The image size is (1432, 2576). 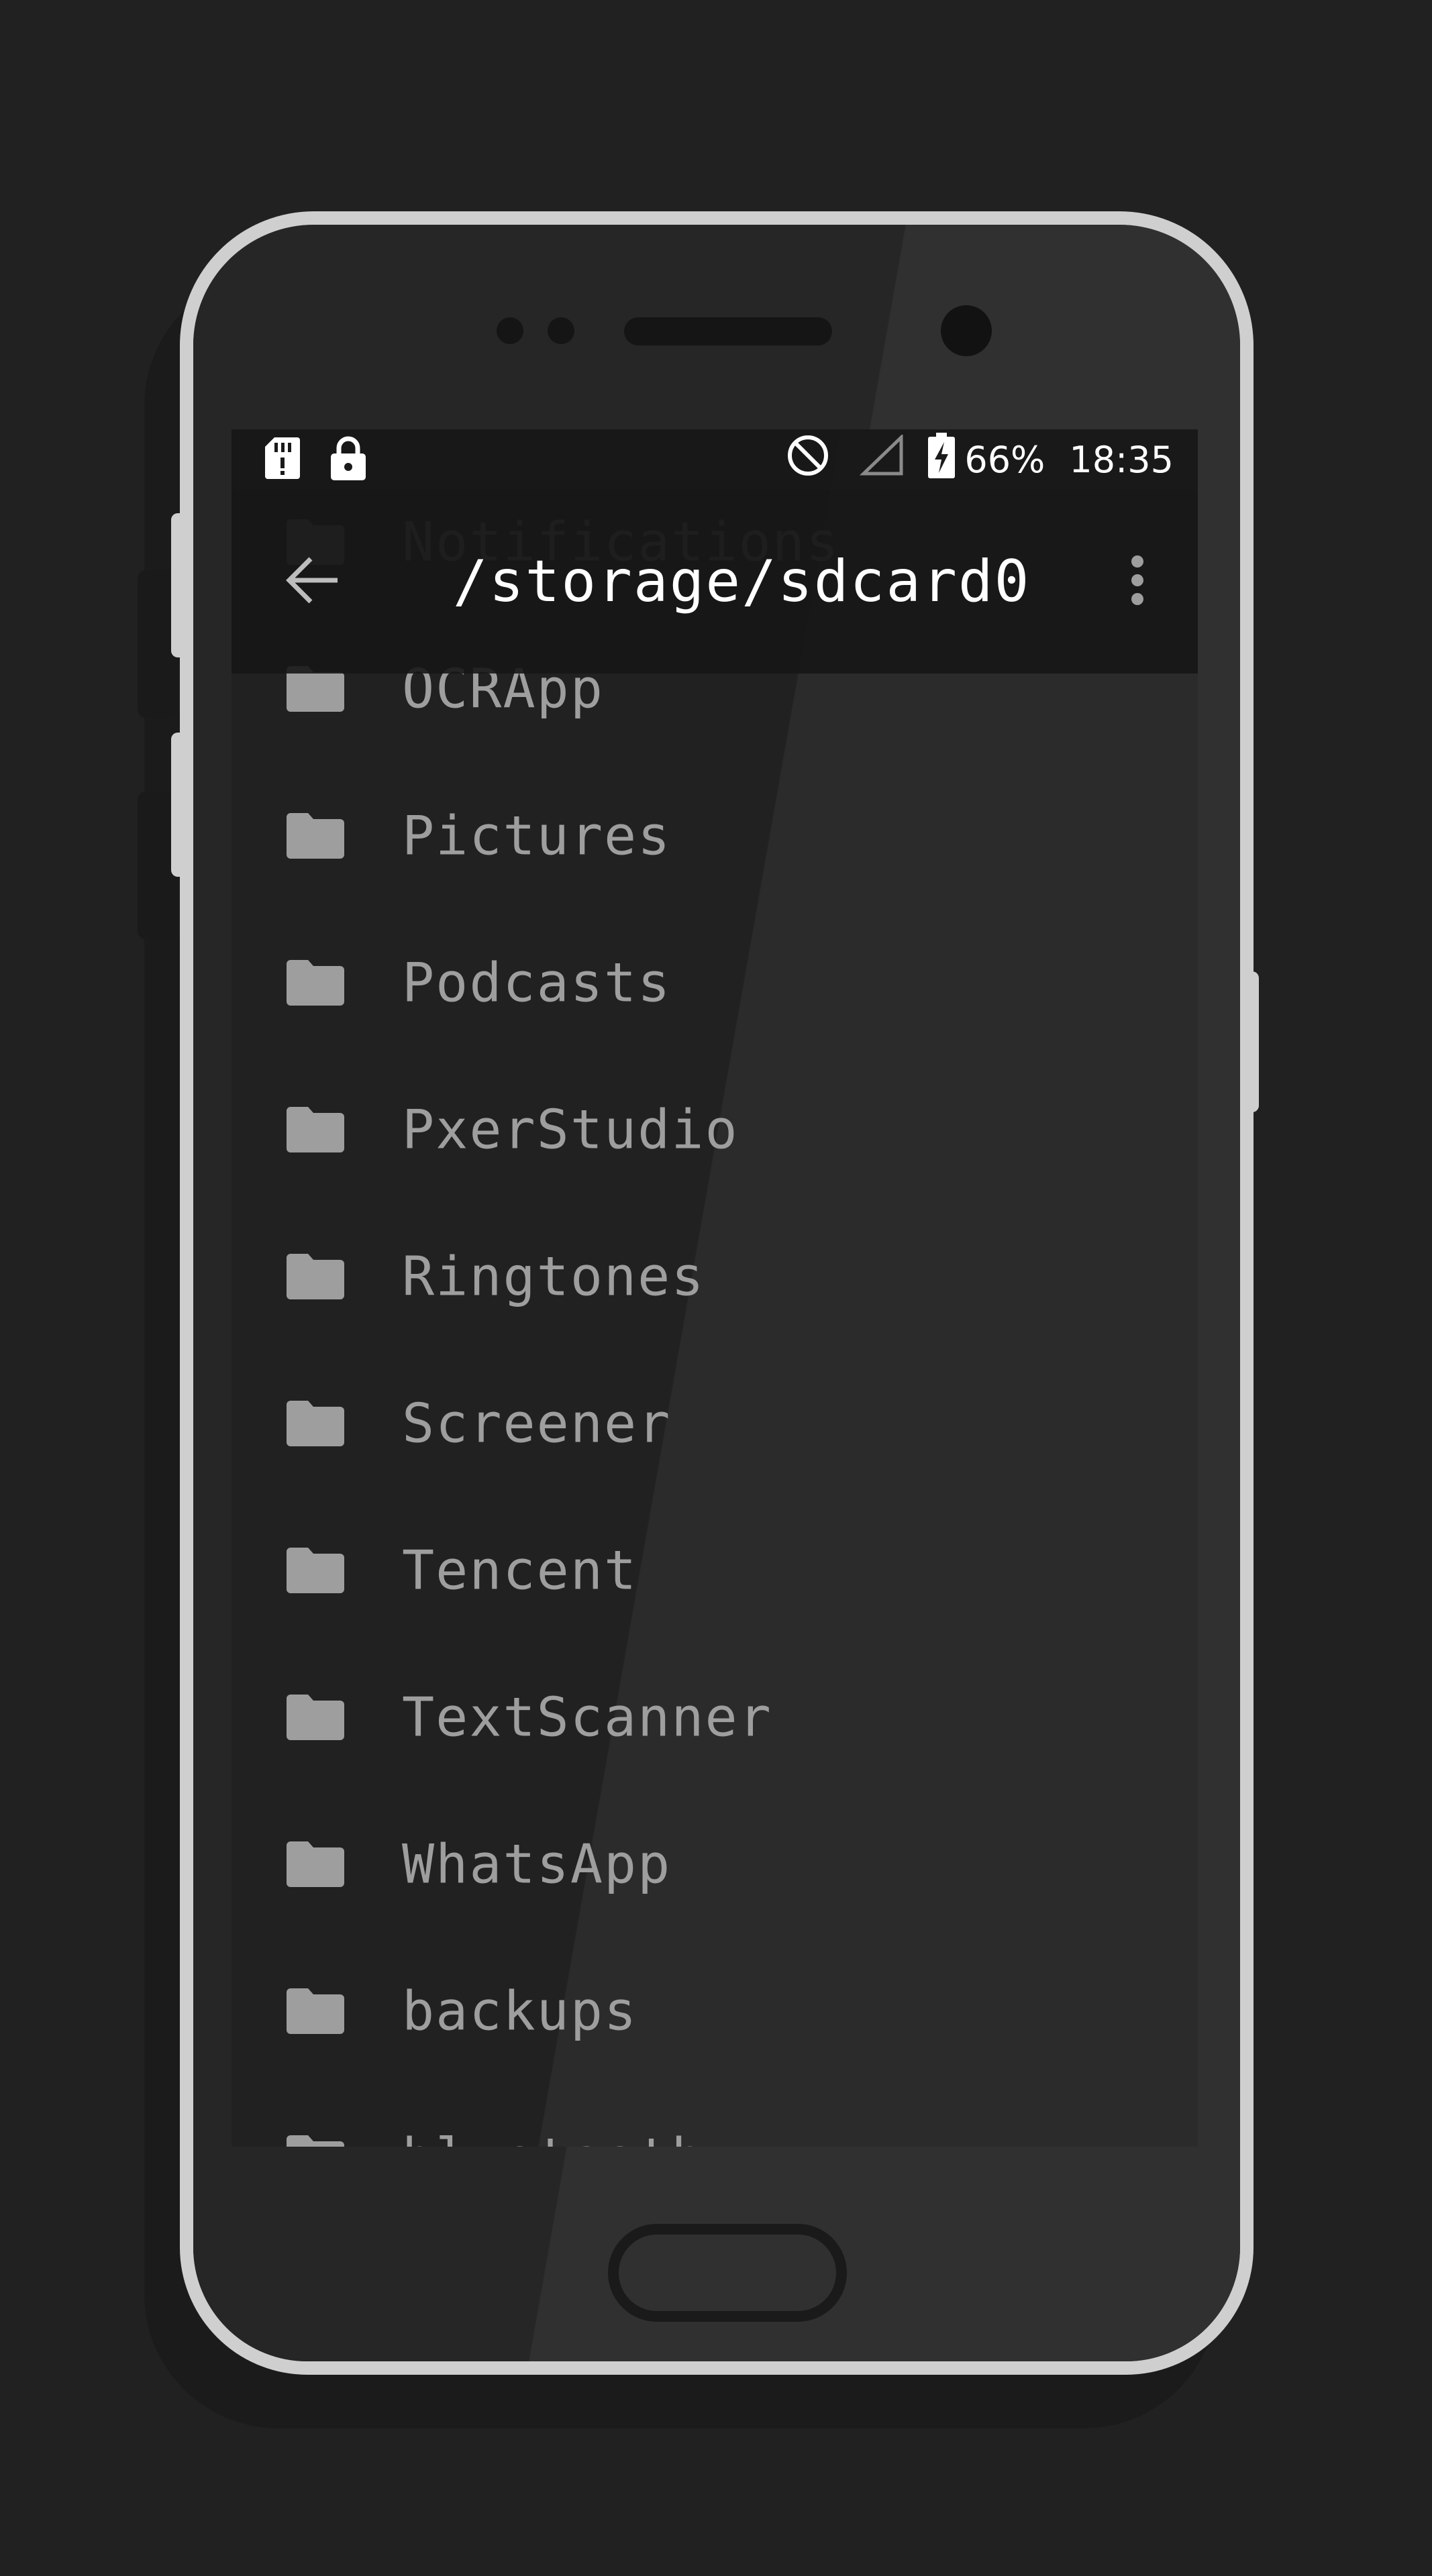 I want to click on clock: 18:35, so click(x=1121, y=459).